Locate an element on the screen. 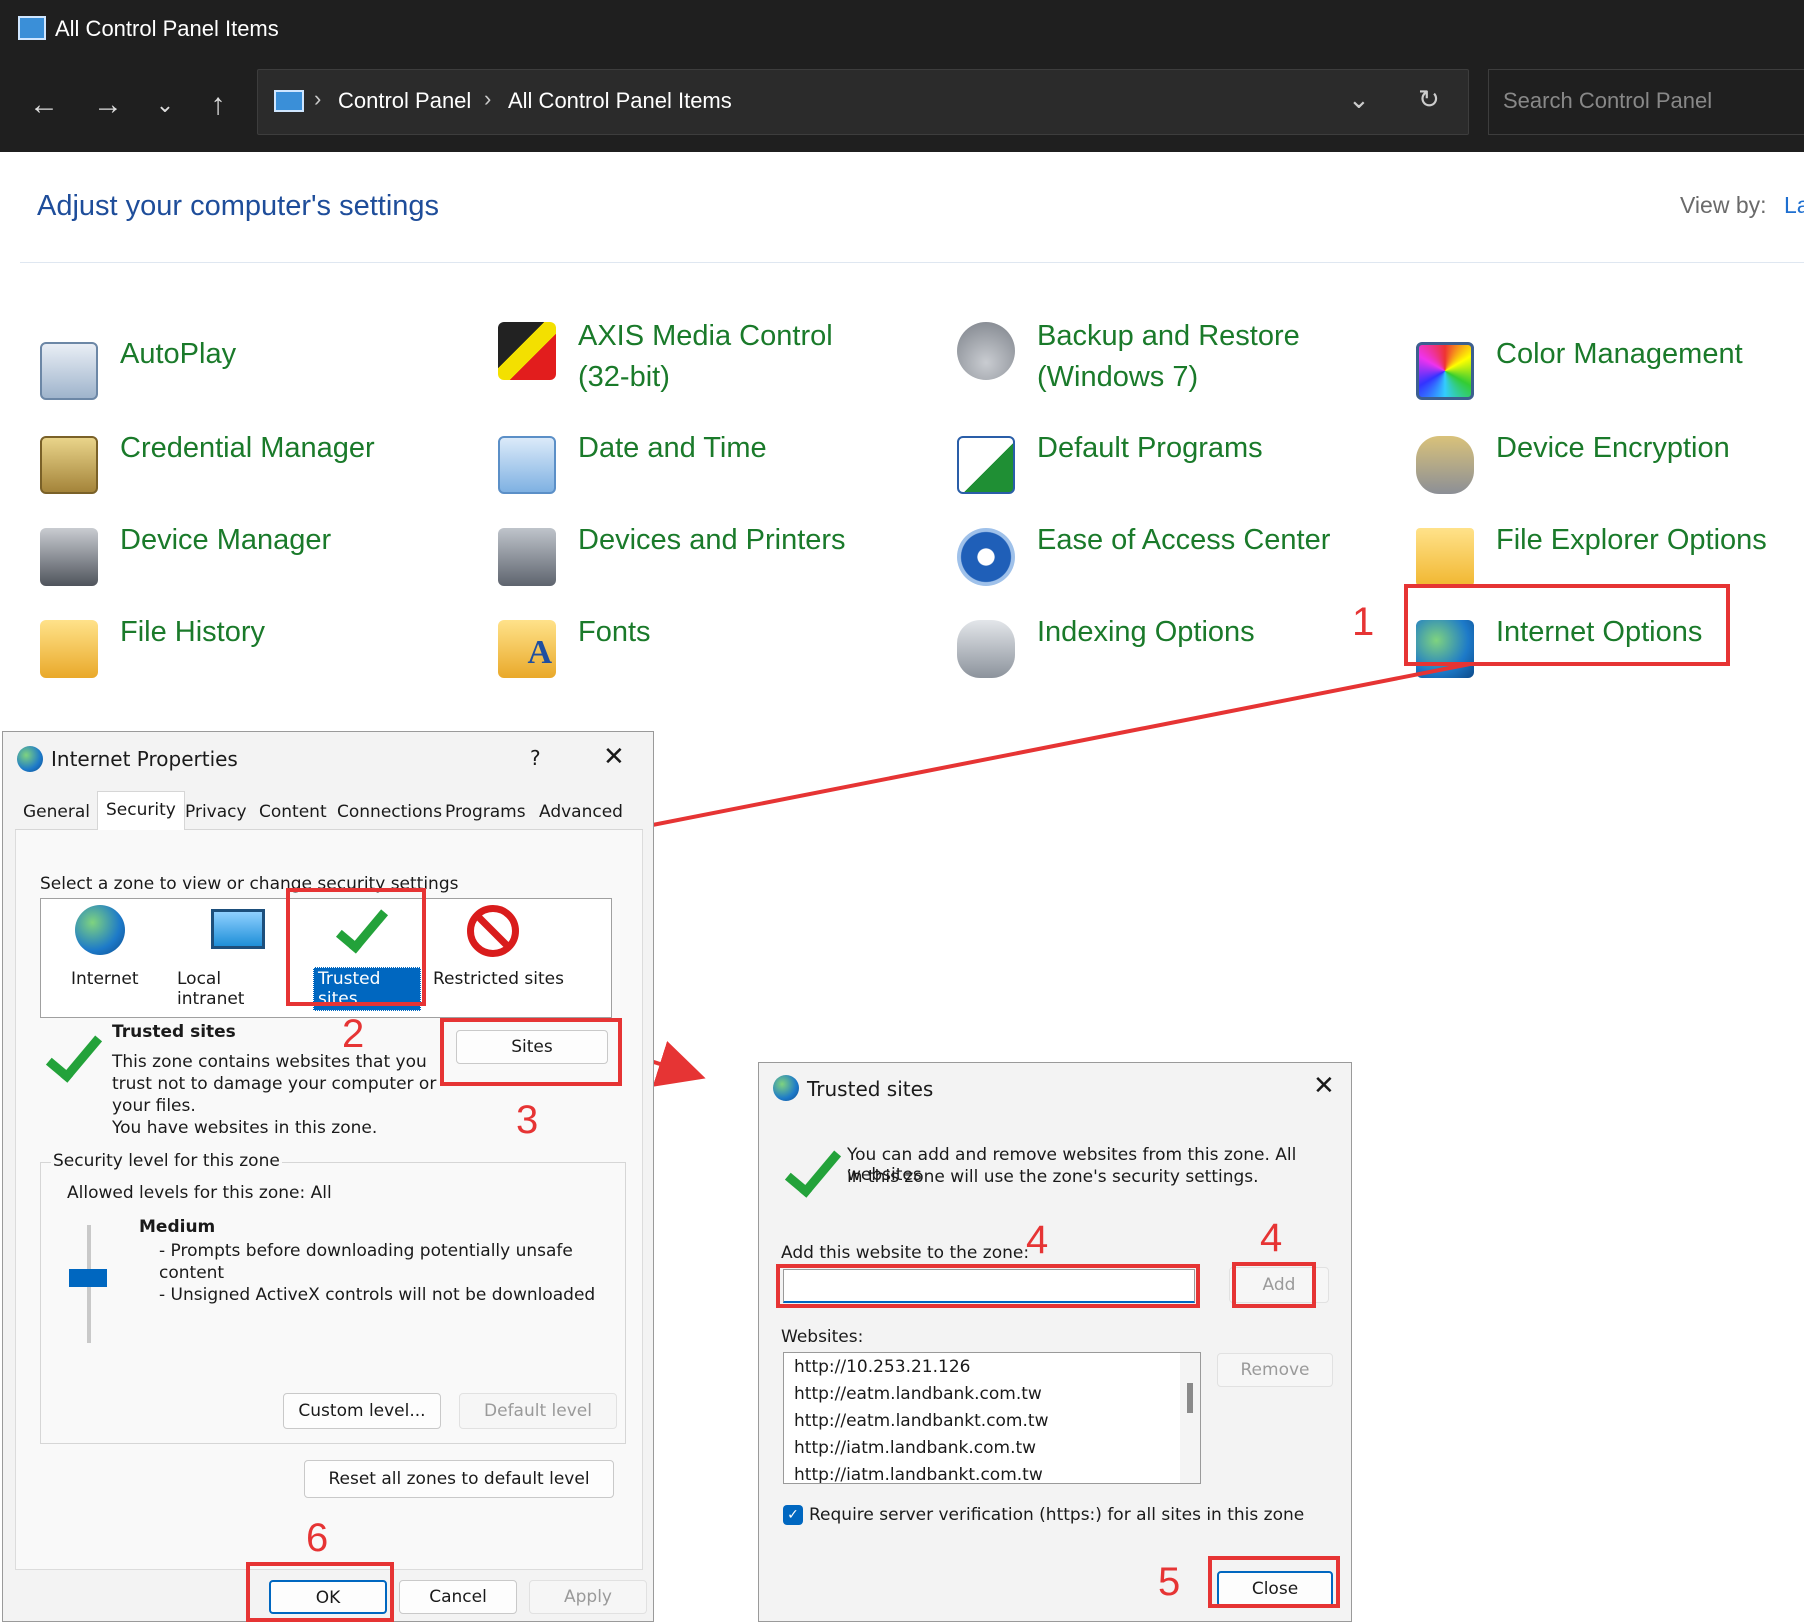 The width and height of the screenshot is (1804, 1622). cancel-button: Cancel is located at coordinates (458, 1597).